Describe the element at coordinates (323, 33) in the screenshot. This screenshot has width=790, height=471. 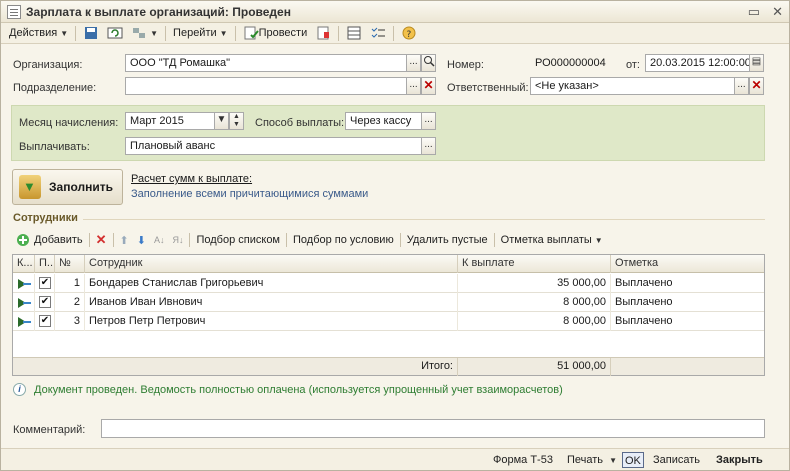
I see `print-preview-button` at that location.